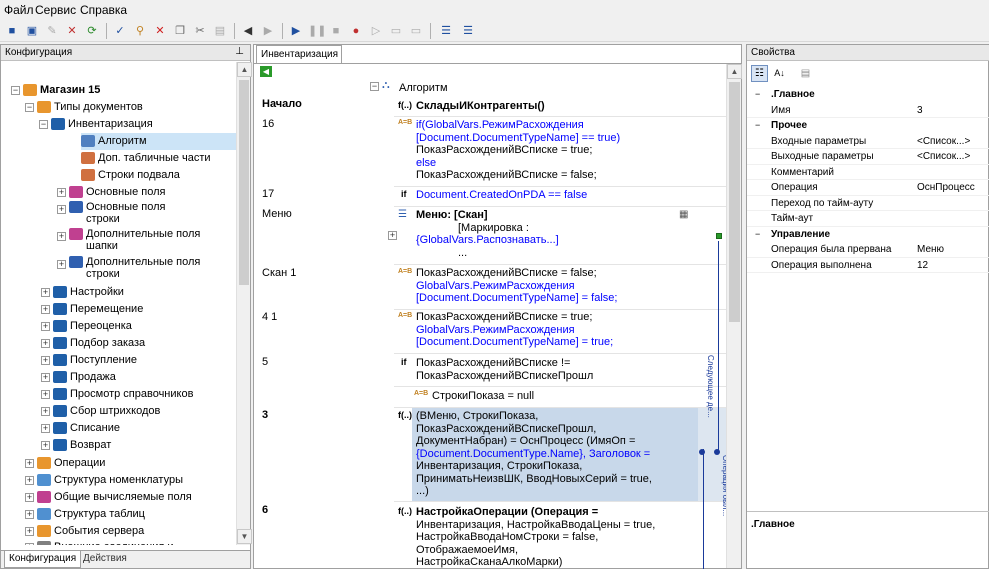  I want to click on tree-item: Внешние соединения и, so click(105, 542).